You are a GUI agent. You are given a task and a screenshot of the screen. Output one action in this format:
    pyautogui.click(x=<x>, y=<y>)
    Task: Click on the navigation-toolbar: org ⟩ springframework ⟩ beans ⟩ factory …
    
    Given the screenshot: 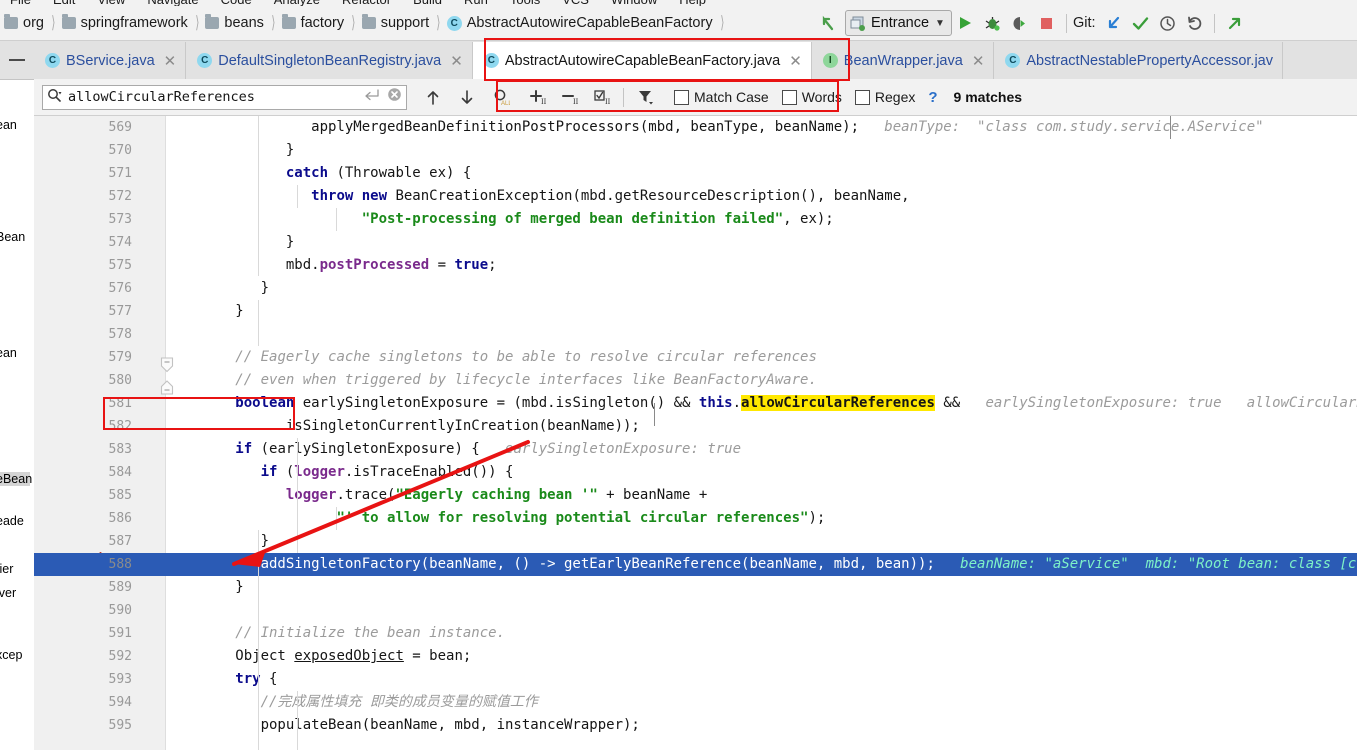 What is the action you would take?
    pyautogui.click(x=678, y=23)
    